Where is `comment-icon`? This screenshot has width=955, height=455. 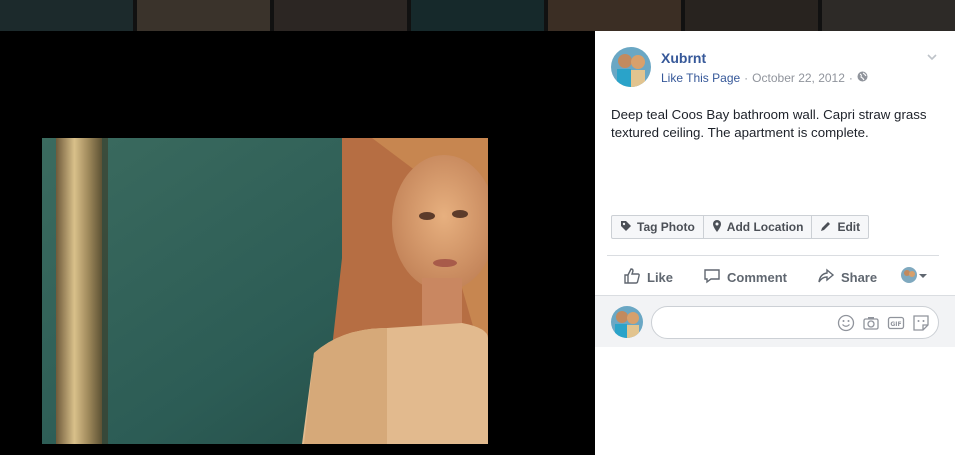 comment-icon is located at coordinates (715, 277).